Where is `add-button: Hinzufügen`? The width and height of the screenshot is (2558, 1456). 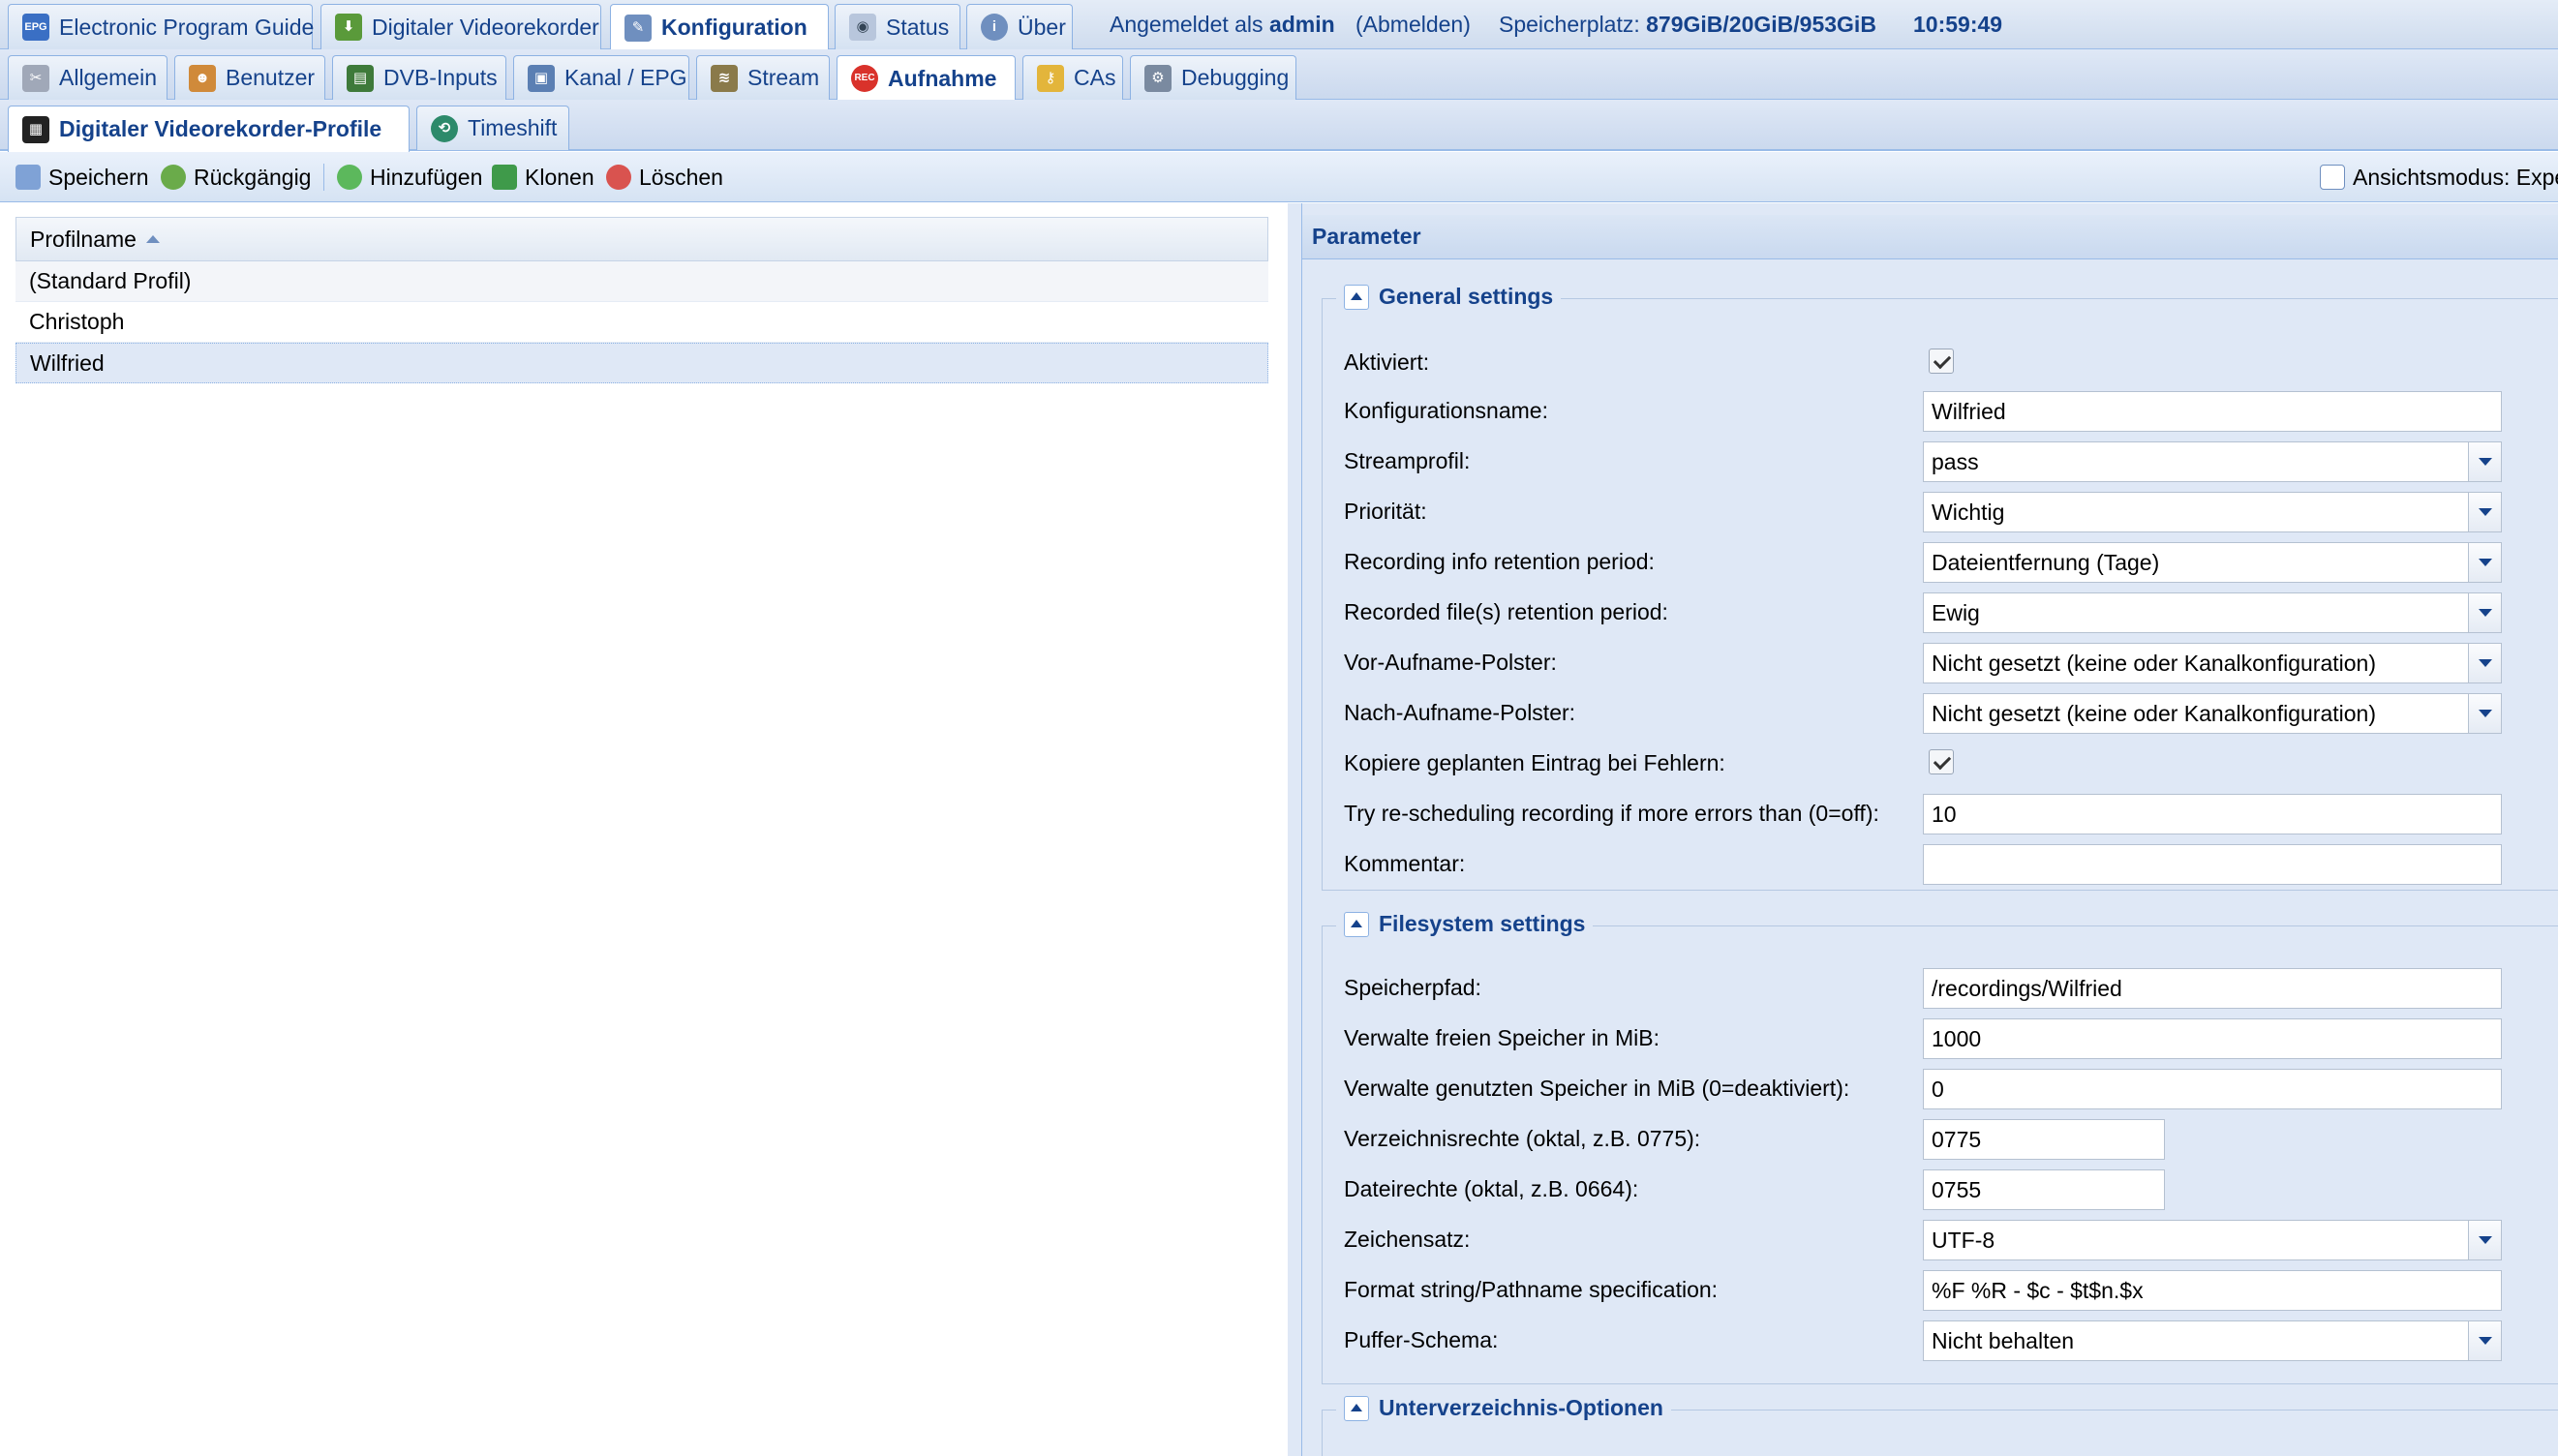
add-button: Hinzufügen is located at coordinates (409, 177).